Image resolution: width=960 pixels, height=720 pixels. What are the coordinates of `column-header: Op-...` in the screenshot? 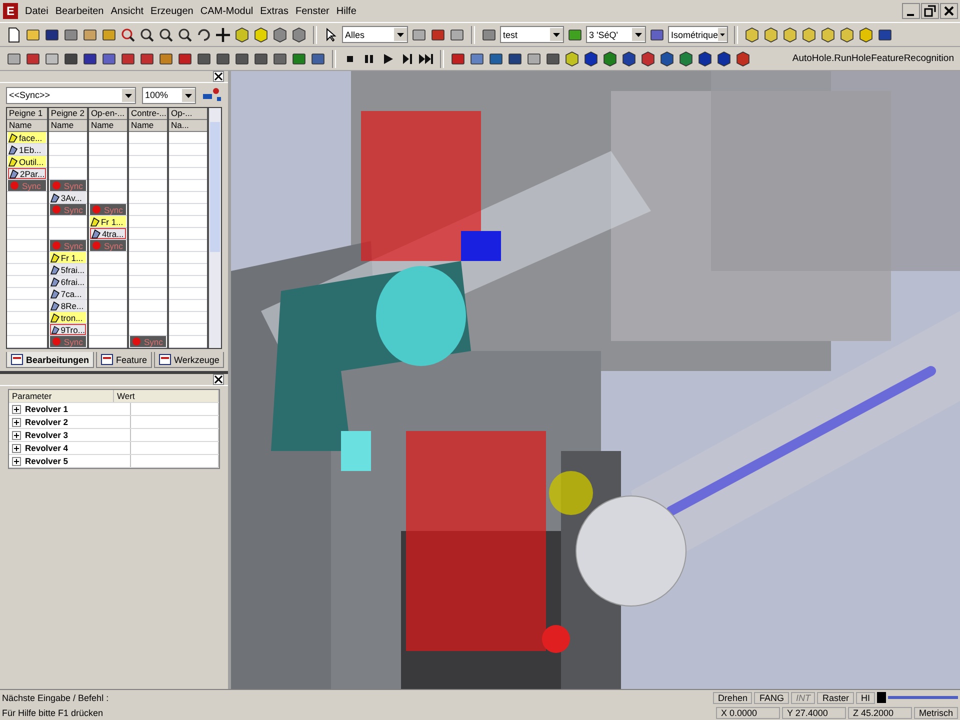 It's located at (187, 114).